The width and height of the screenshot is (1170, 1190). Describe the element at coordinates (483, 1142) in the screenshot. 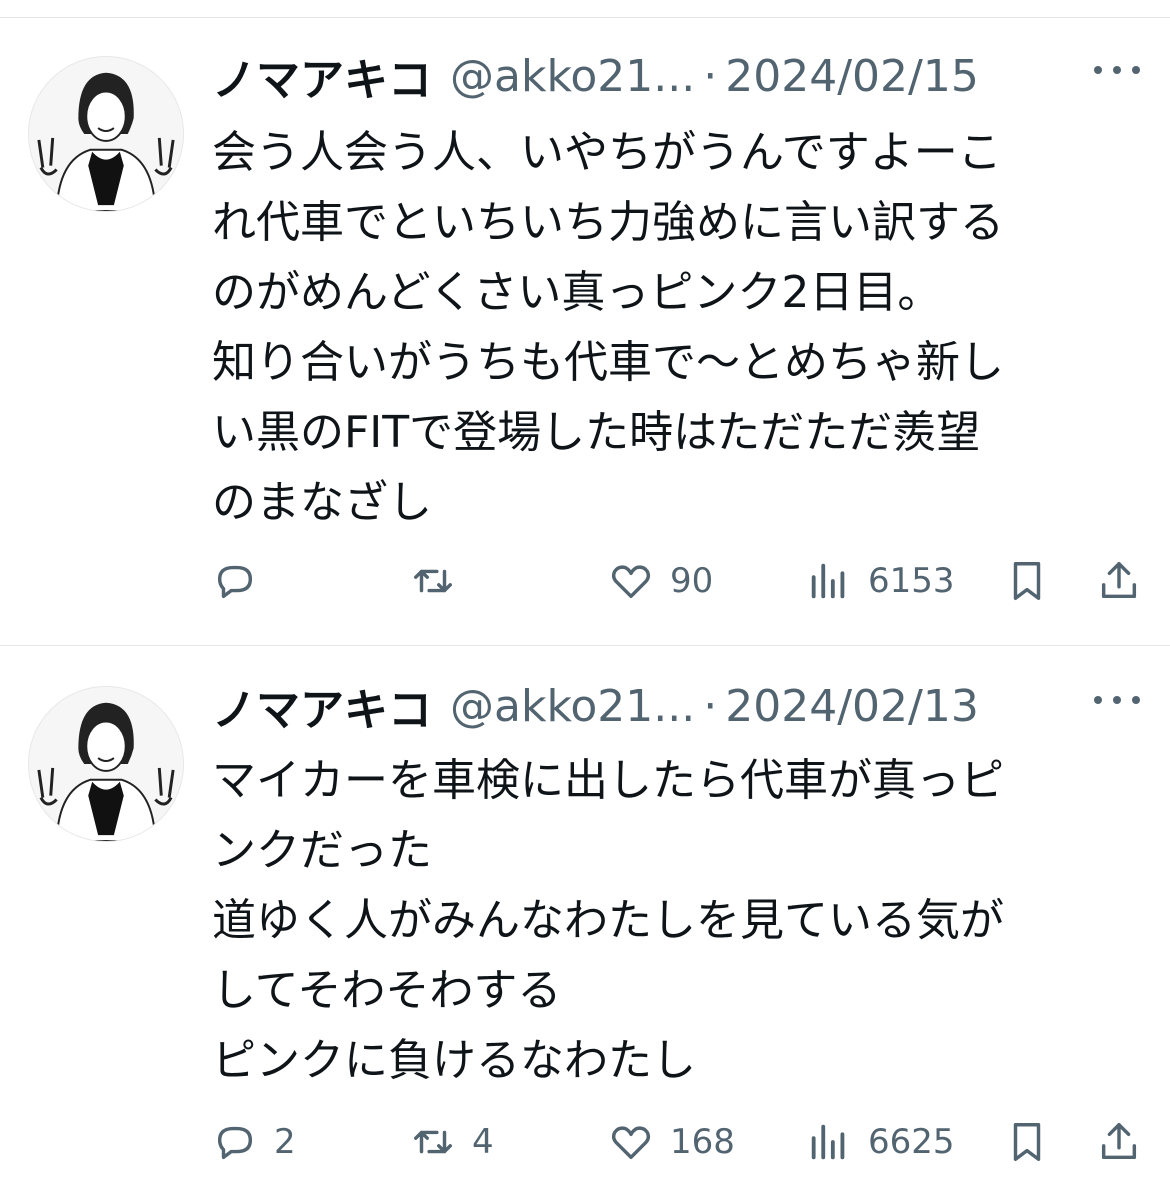

I see `retweet-count: 4` at that location.